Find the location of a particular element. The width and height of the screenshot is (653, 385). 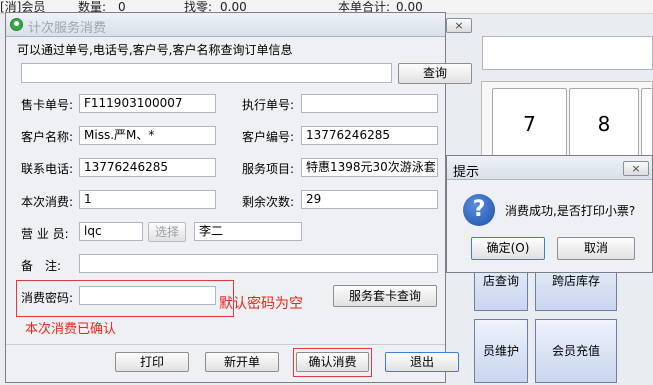

remain-field: 29 is located at coordinates (369, 199).